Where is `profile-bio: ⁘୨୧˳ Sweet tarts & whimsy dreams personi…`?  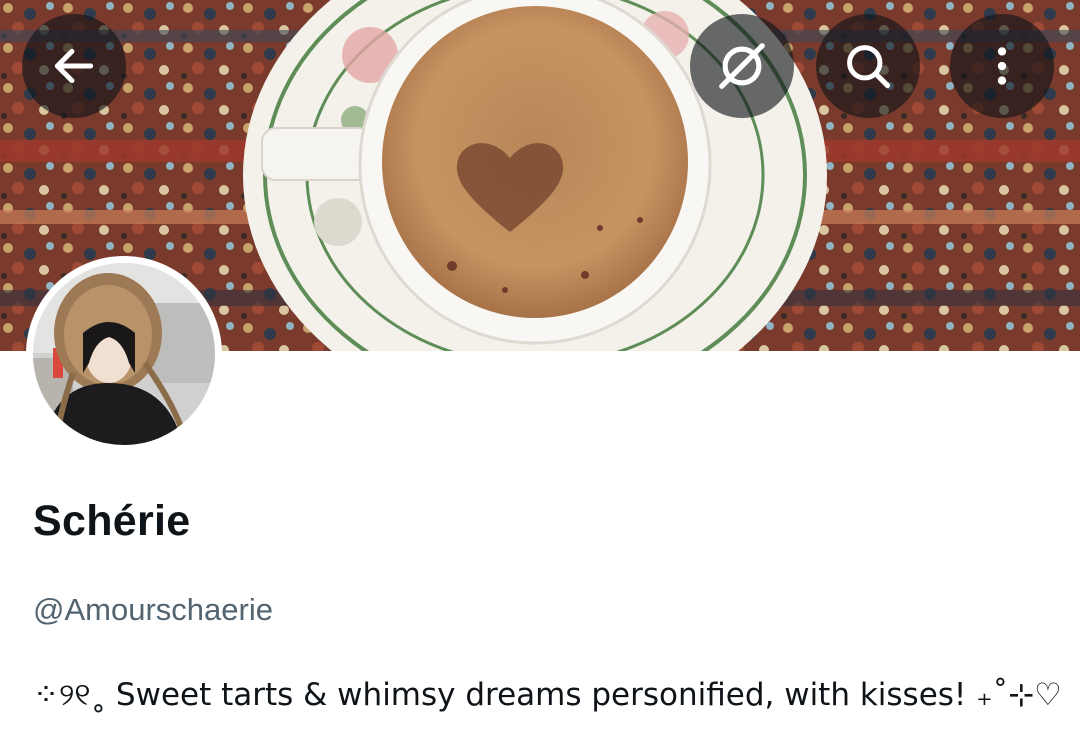 profile-bio: ⁘୨୧˳ Sweet tarts & whimsy dreams personi… is located at coordinates (547, 695).